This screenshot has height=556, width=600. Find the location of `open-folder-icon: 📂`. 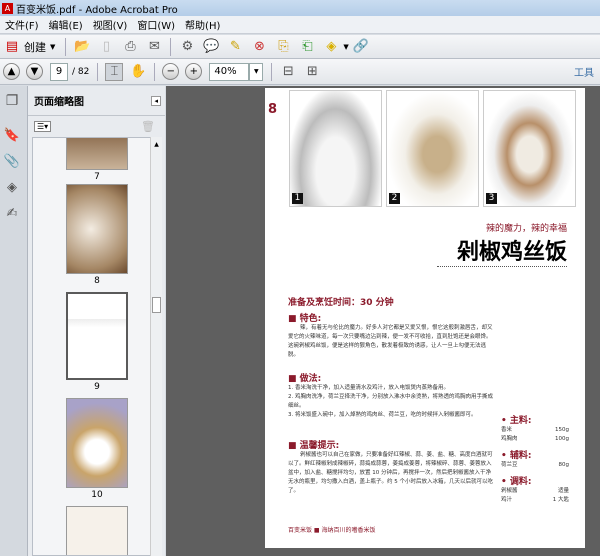

open-folder-icon: 📂 is located at coordinates (82, 47).